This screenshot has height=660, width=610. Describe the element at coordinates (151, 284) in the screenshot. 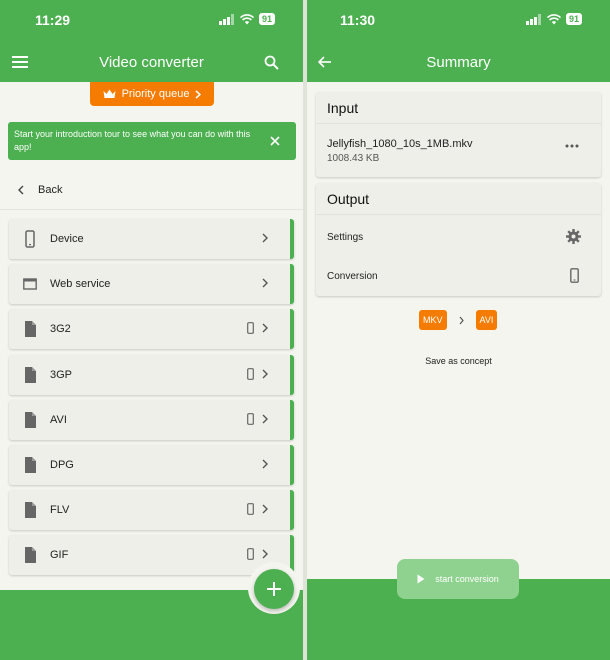

I see `format-item-web-service: Web service` at that location.